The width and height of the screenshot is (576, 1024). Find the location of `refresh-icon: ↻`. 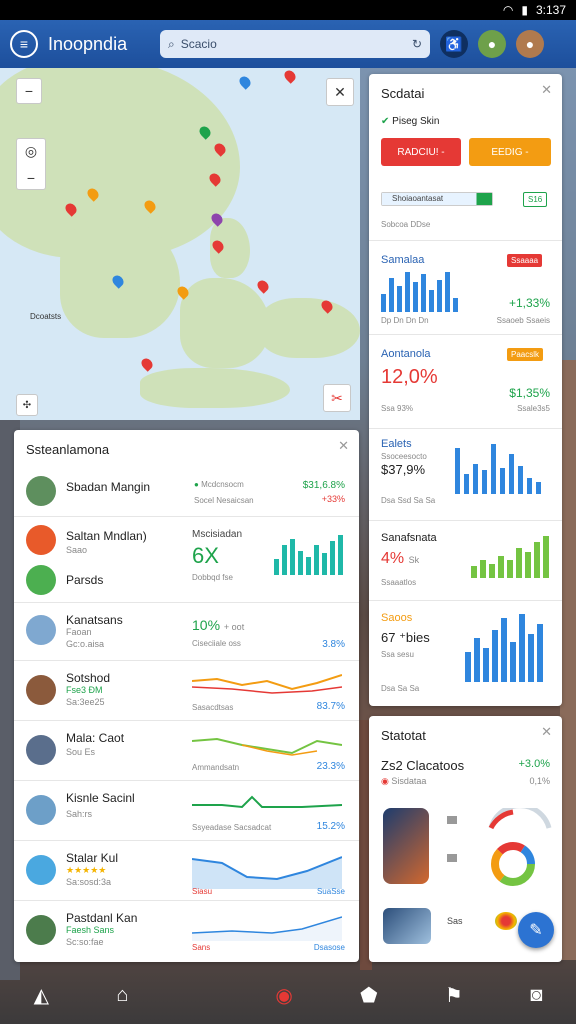

refresh-icon: ↻ is located at coordinates (417, 44).